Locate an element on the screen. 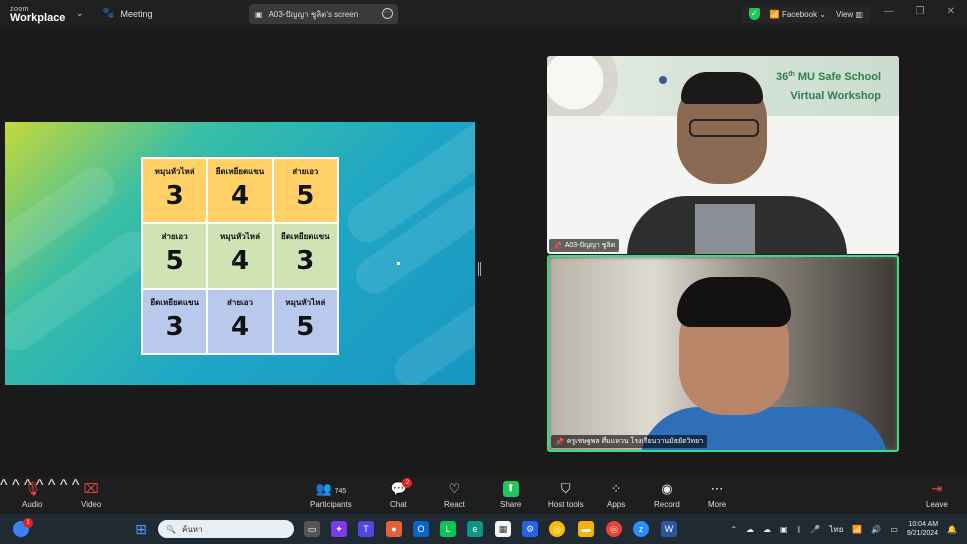 This screenshot has width=967, height=544. shared-screen-pill: ▣ A03-ปัญญา ชูลิต's screen ··· is located at coordinates (323, 14).